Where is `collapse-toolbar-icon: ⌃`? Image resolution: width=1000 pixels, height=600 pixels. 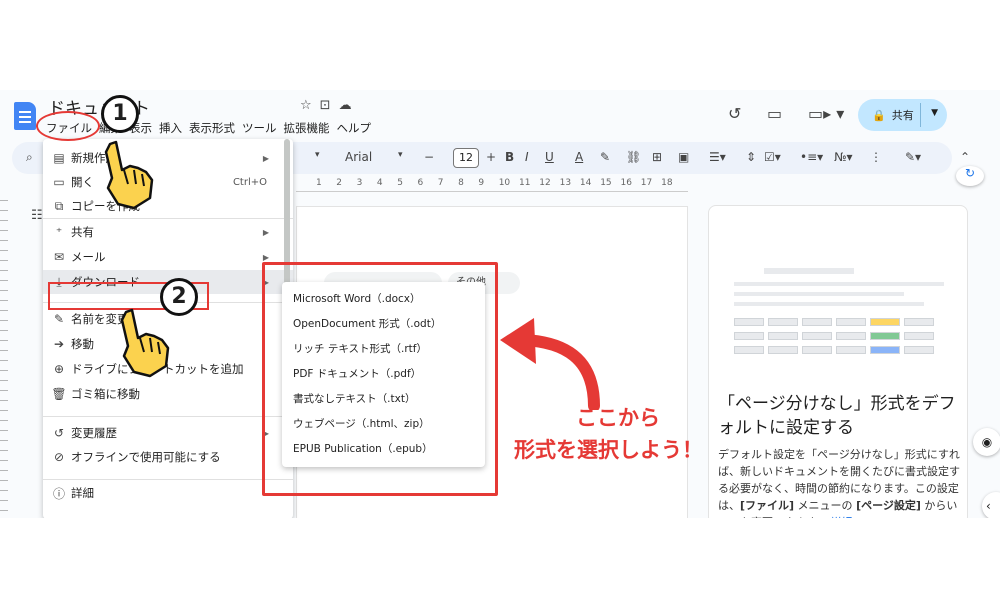
collapse-toolbar-icon: ⌃ is located at coordinates (965, 157).